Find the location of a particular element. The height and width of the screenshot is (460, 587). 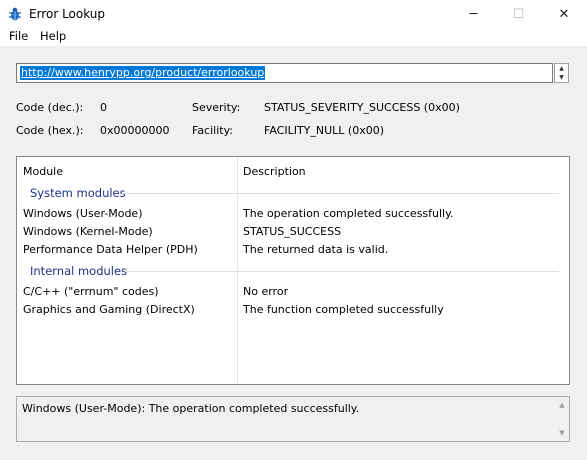

close-icon: ✕ is located at coordinates (564, 14).